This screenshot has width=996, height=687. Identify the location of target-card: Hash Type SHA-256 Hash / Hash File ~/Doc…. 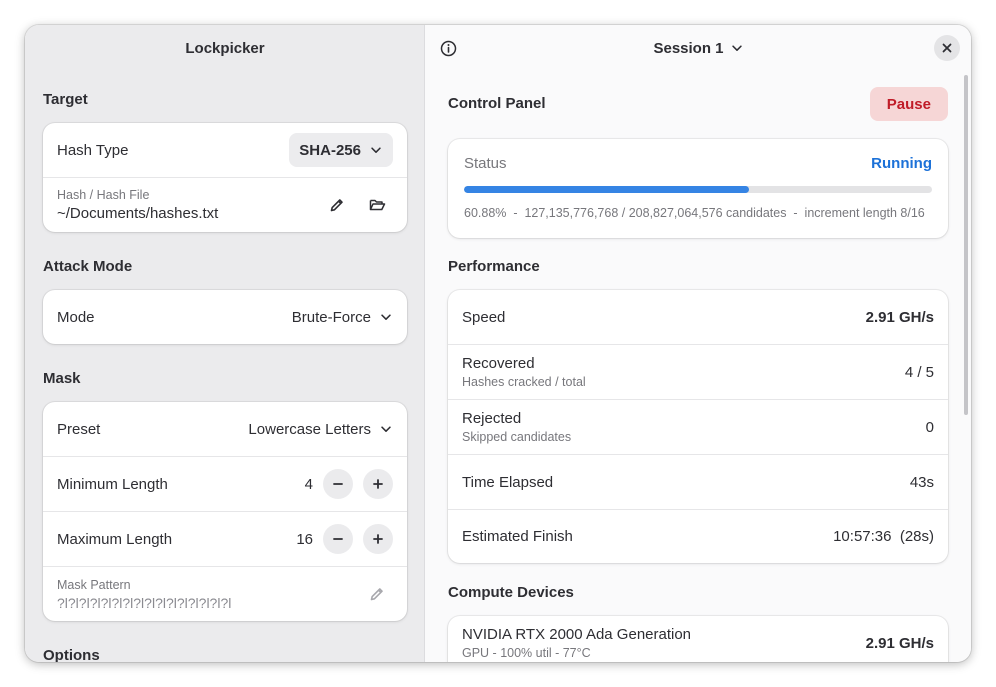
(225, 177).